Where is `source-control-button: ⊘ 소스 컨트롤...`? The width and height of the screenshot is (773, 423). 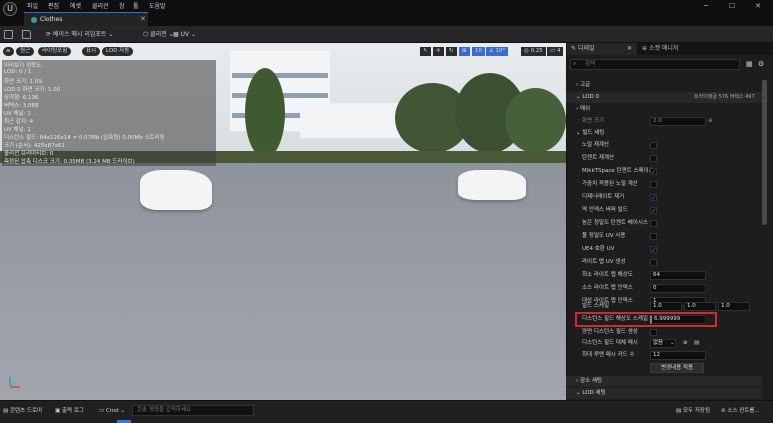 source-control-button: ⊘ 소스 컨트롤... is located at coordinates (740, 411).